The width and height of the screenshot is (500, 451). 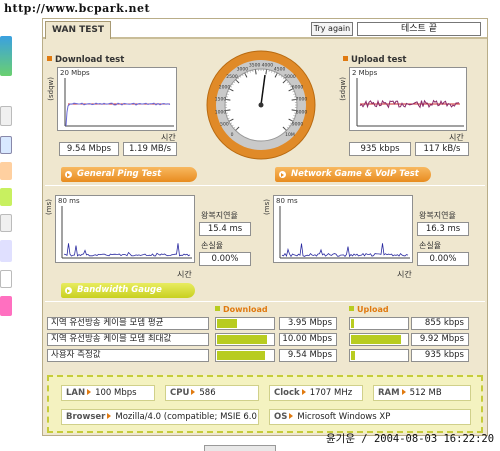 I want to click on download-chart: 20 Mbps, so click(x=117, y=99).